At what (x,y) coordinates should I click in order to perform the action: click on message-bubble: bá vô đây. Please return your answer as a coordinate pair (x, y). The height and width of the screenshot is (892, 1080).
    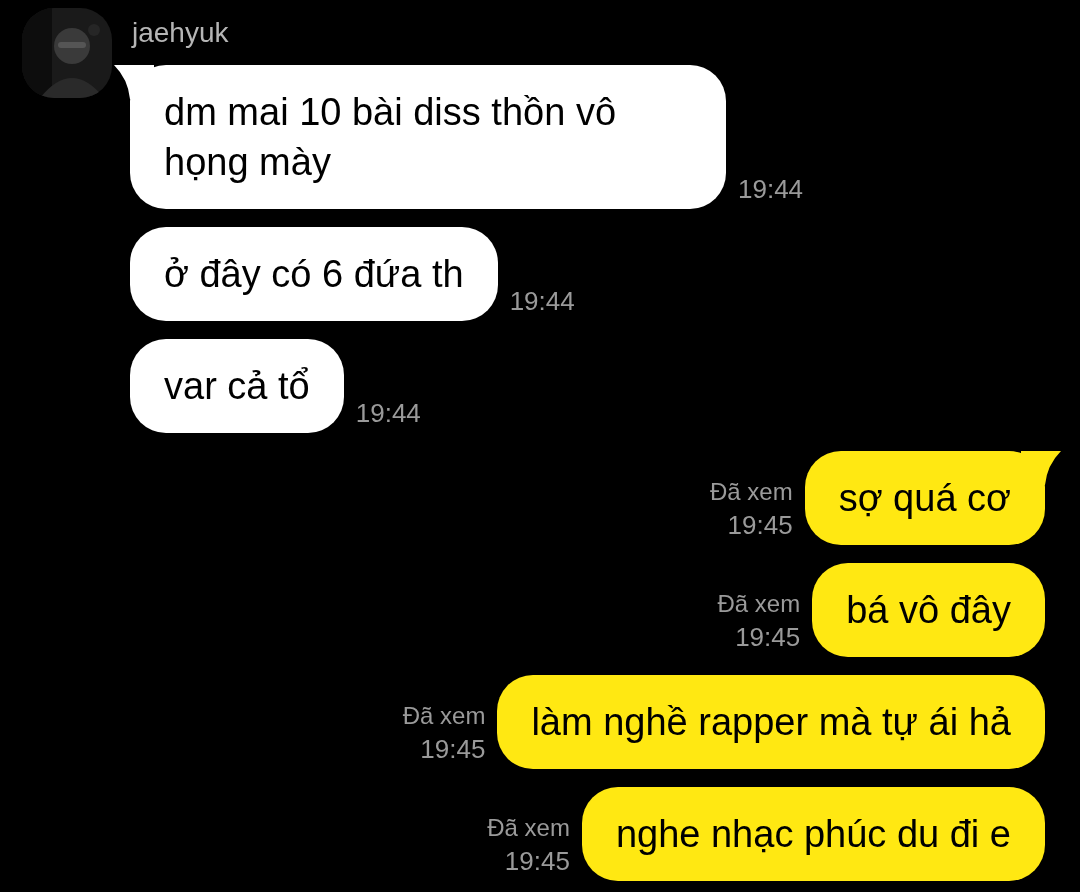
    Looking at the image, I should click on (928, 610).